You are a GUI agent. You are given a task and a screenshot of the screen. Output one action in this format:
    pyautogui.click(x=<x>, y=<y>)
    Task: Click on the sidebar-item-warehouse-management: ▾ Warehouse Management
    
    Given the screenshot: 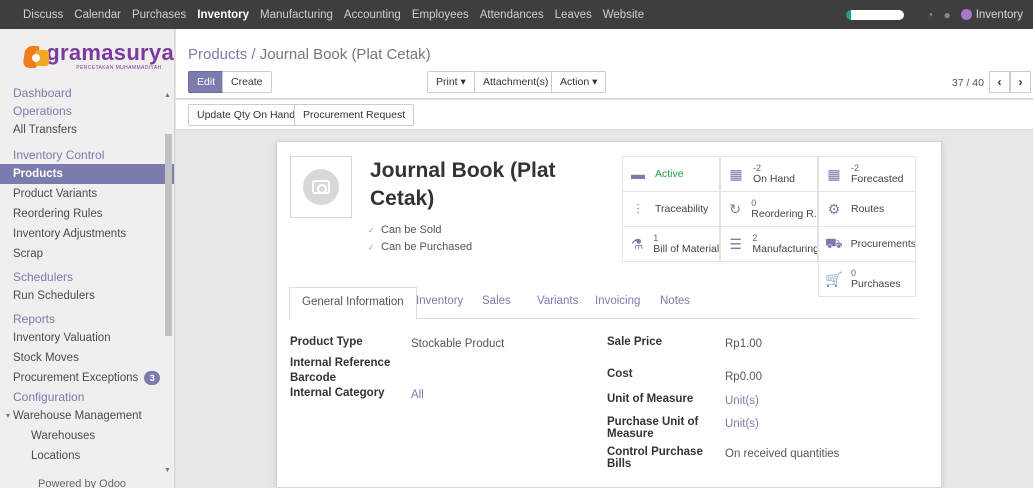 What is the action you would take?
    pyautogui.click(x=87, y=416)
    